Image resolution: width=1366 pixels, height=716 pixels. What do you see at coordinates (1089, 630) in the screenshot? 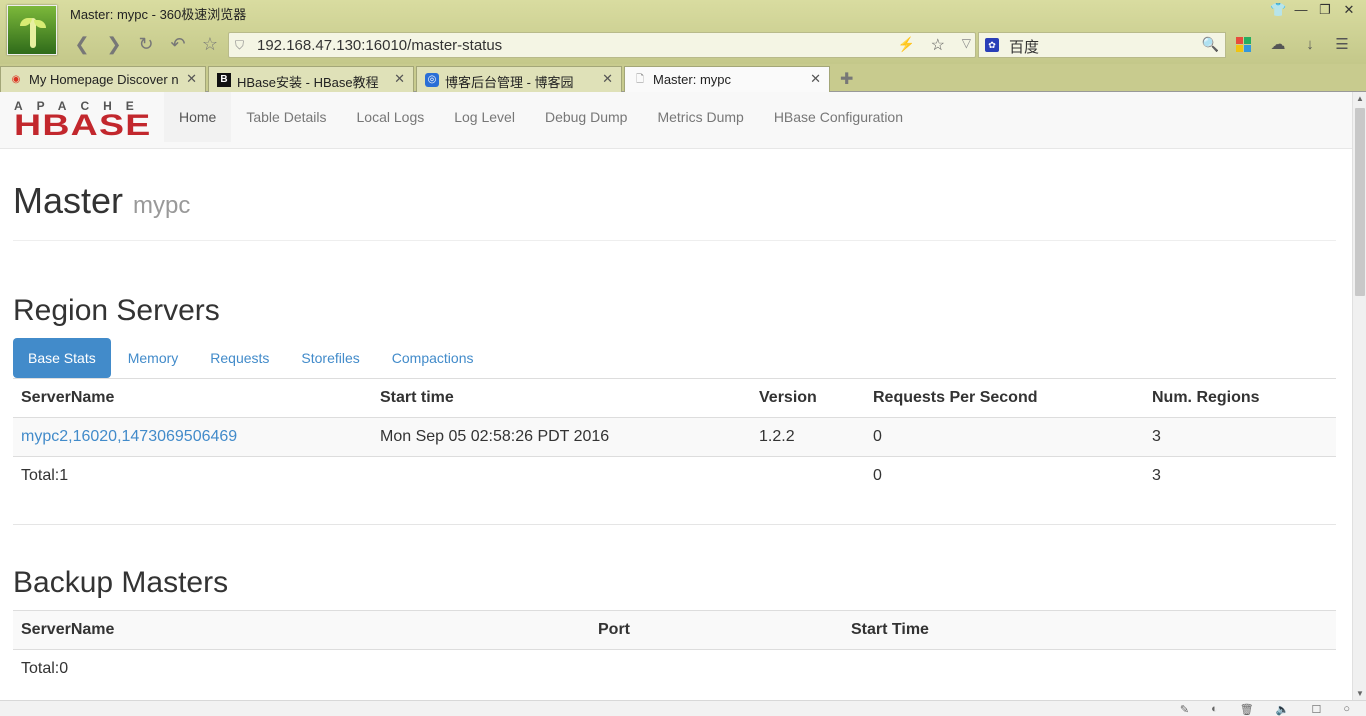
I see `column-header: Start Time` at bounding box center [1089, 630].